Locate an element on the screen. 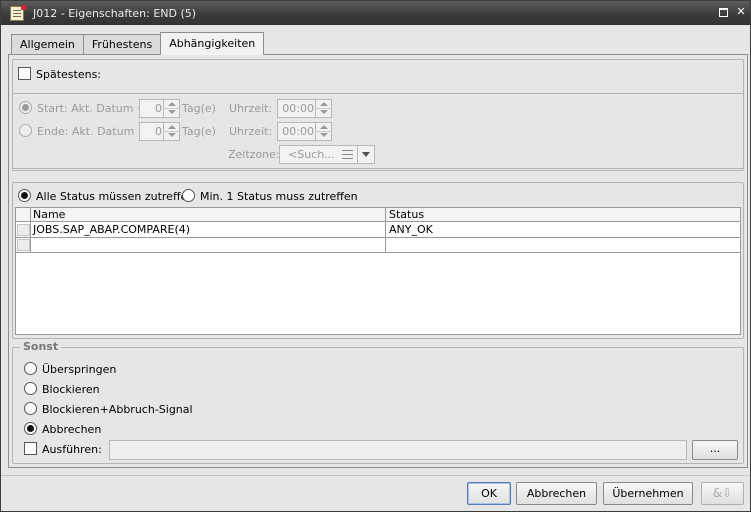  variables-button: &⇩ is located at coordinates (722, 493).